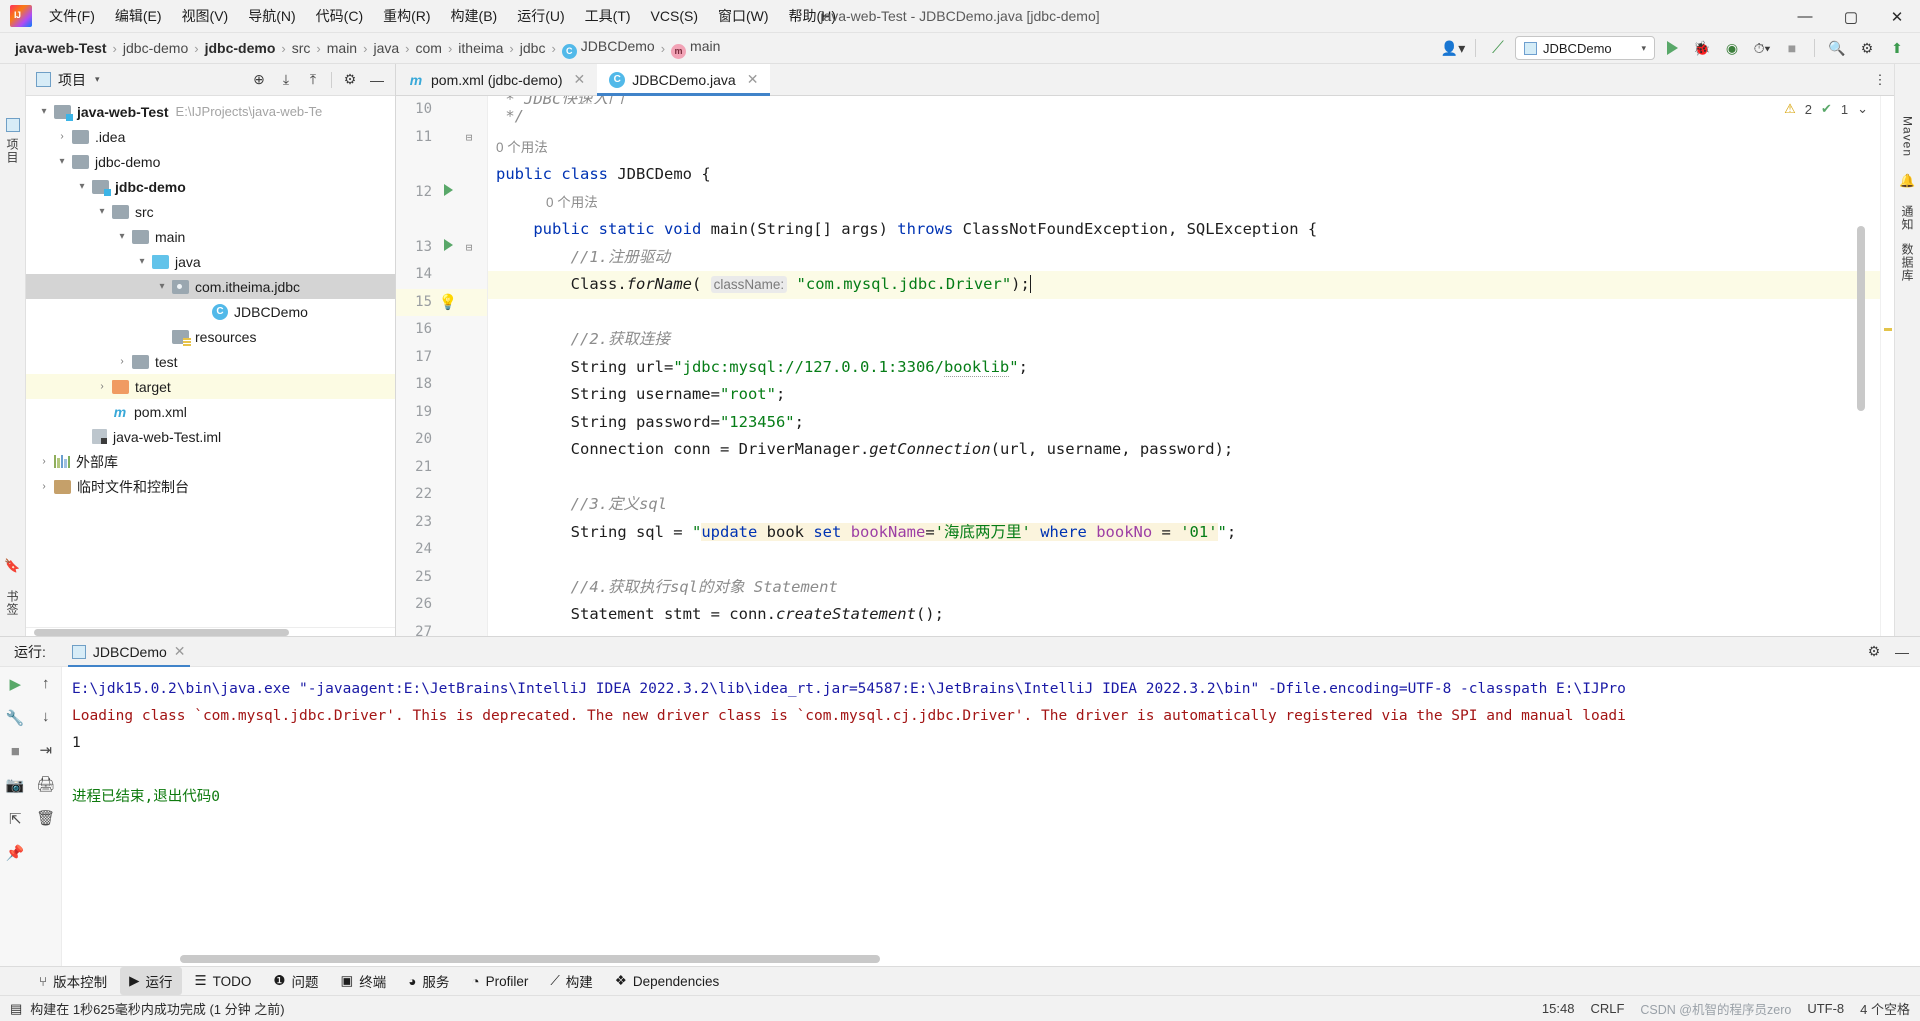 This screenshot has height=1021, width=1920. I want to click on user-icon: 👤▾, so click(1453, 48).